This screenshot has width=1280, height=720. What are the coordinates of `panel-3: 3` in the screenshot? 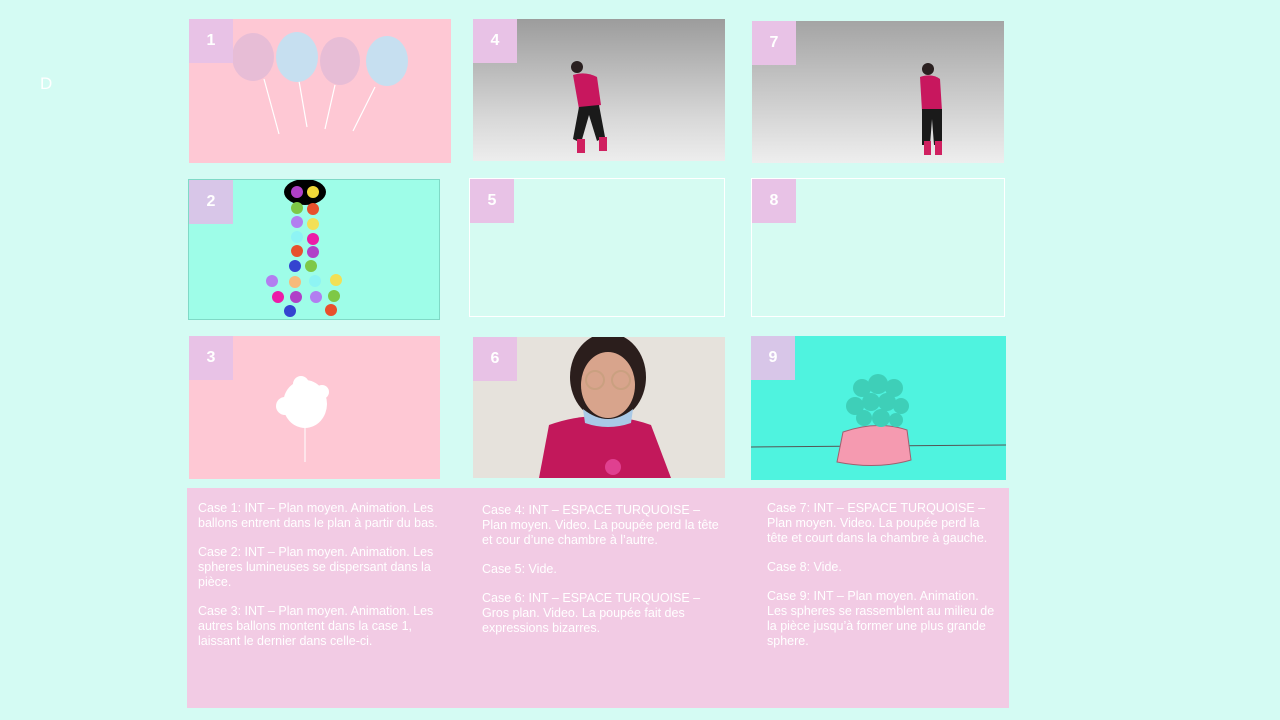 It's located at (314, 407).